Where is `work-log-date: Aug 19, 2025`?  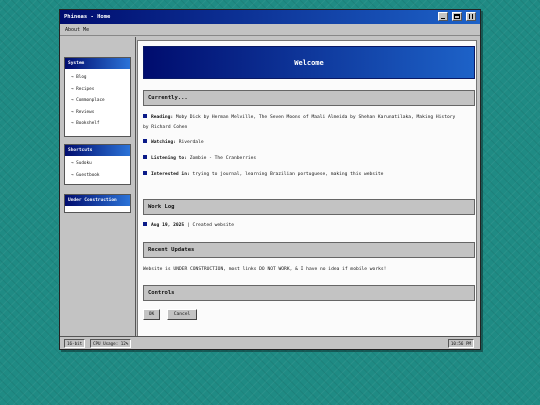
work-log-date: Aug 19, 2025 is located at coordinates (168, 225).